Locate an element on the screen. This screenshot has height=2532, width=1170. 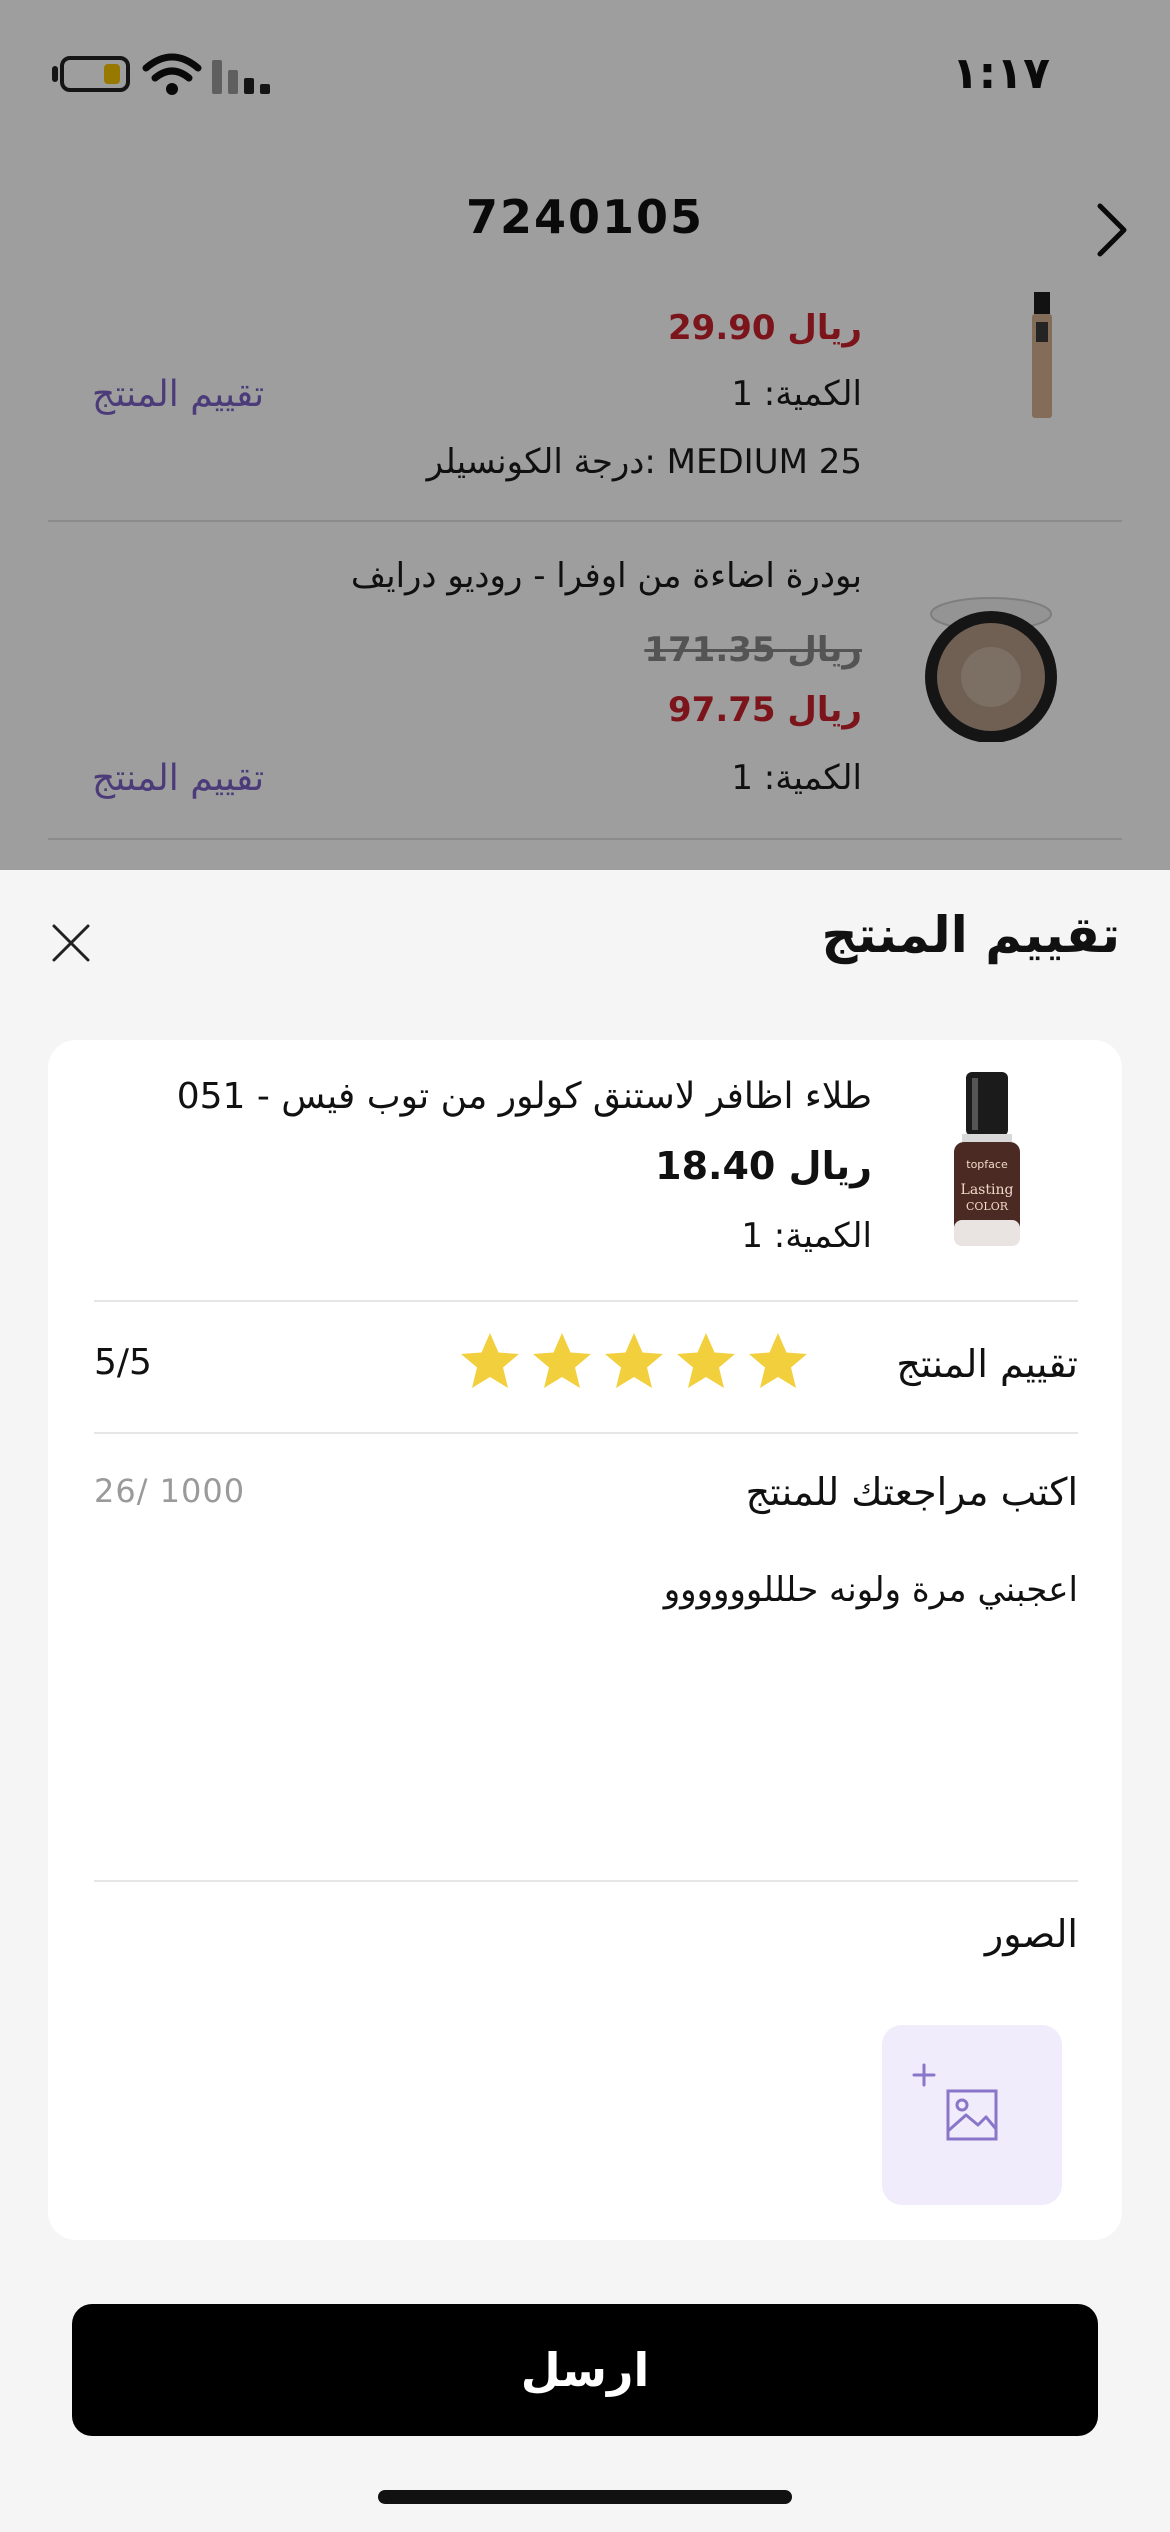
svg-text: topface is located at coordinates (987, 1164).